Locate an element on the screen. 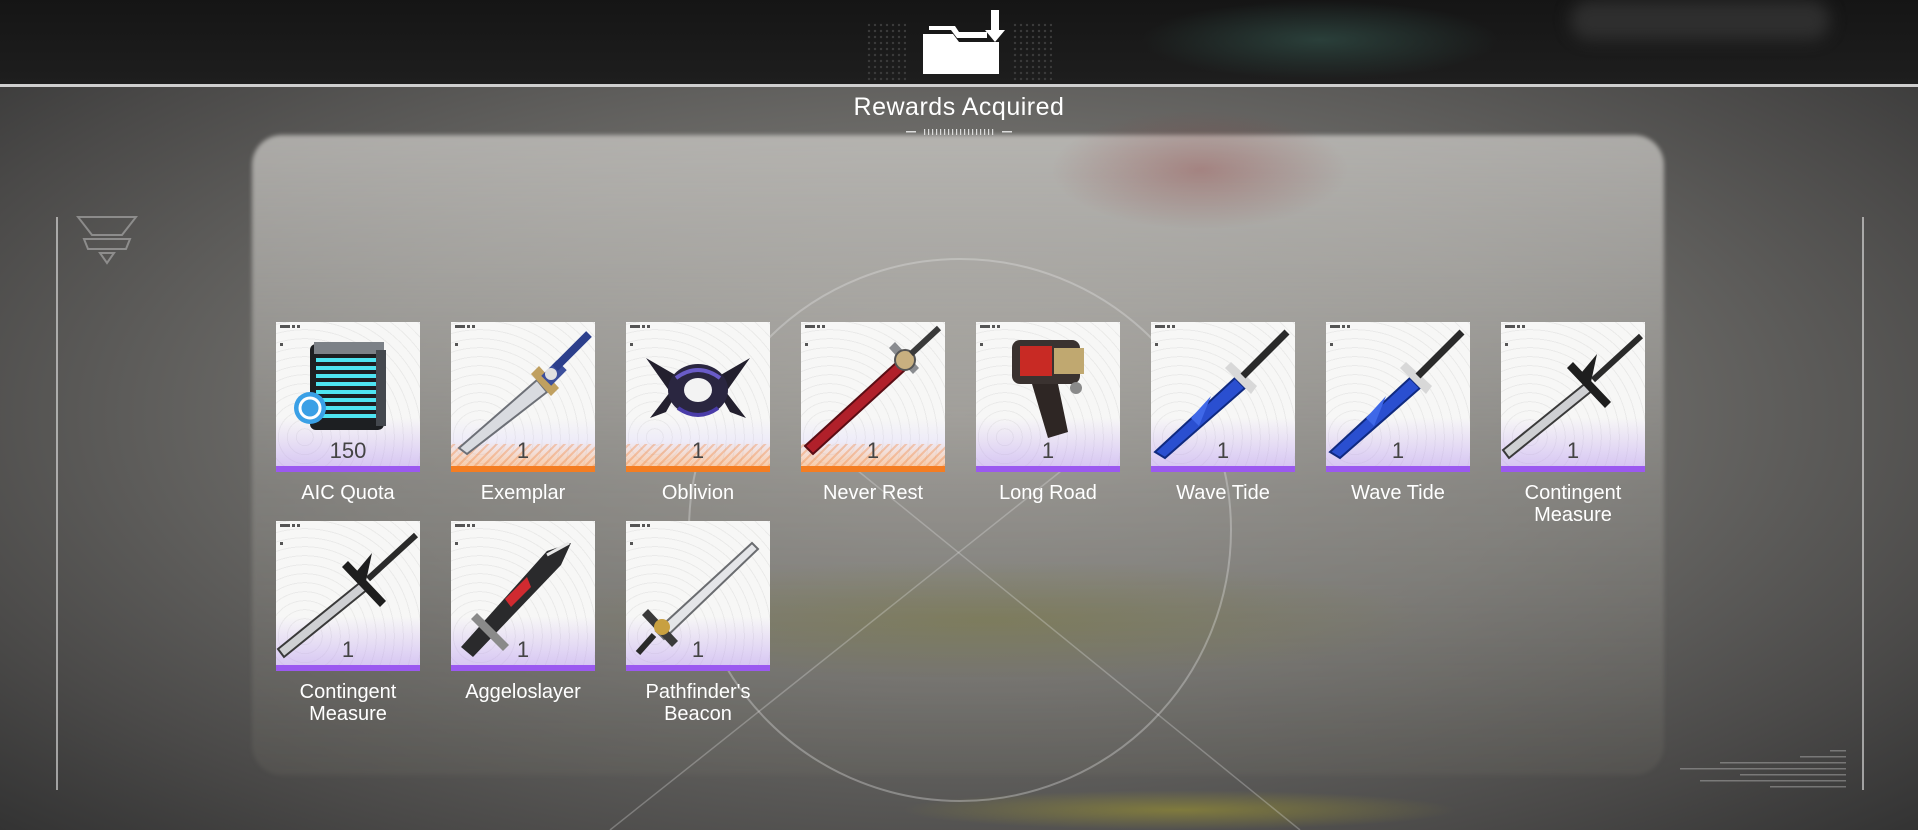  reward-card: 1 Pathfinder's Beacon is located at coordinates (698, 623).